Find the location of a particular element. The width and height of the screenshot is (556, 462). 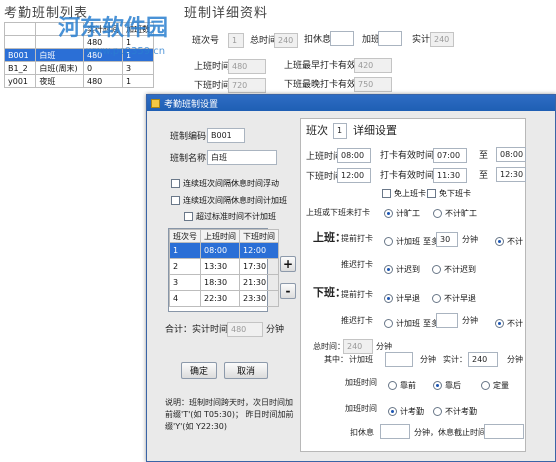

on-valid-from-input: 07:00 is located at coordinates (450, 155).